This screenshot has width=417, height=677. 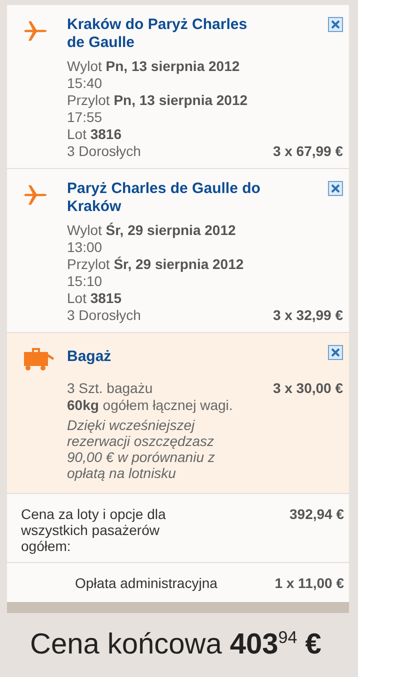 What do you see at coordinates (307, 388) in the screenshot?
I see `item-price: 3 x 30,00 €` at bounding box center [307, 388].